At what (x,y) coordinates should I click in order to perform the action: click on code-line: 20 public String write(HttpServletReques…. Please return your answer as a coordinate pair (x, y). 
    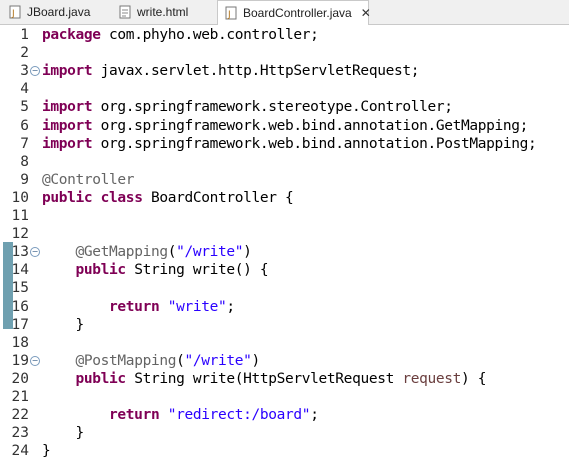
    Looking at the image, I should click on (284, 379).